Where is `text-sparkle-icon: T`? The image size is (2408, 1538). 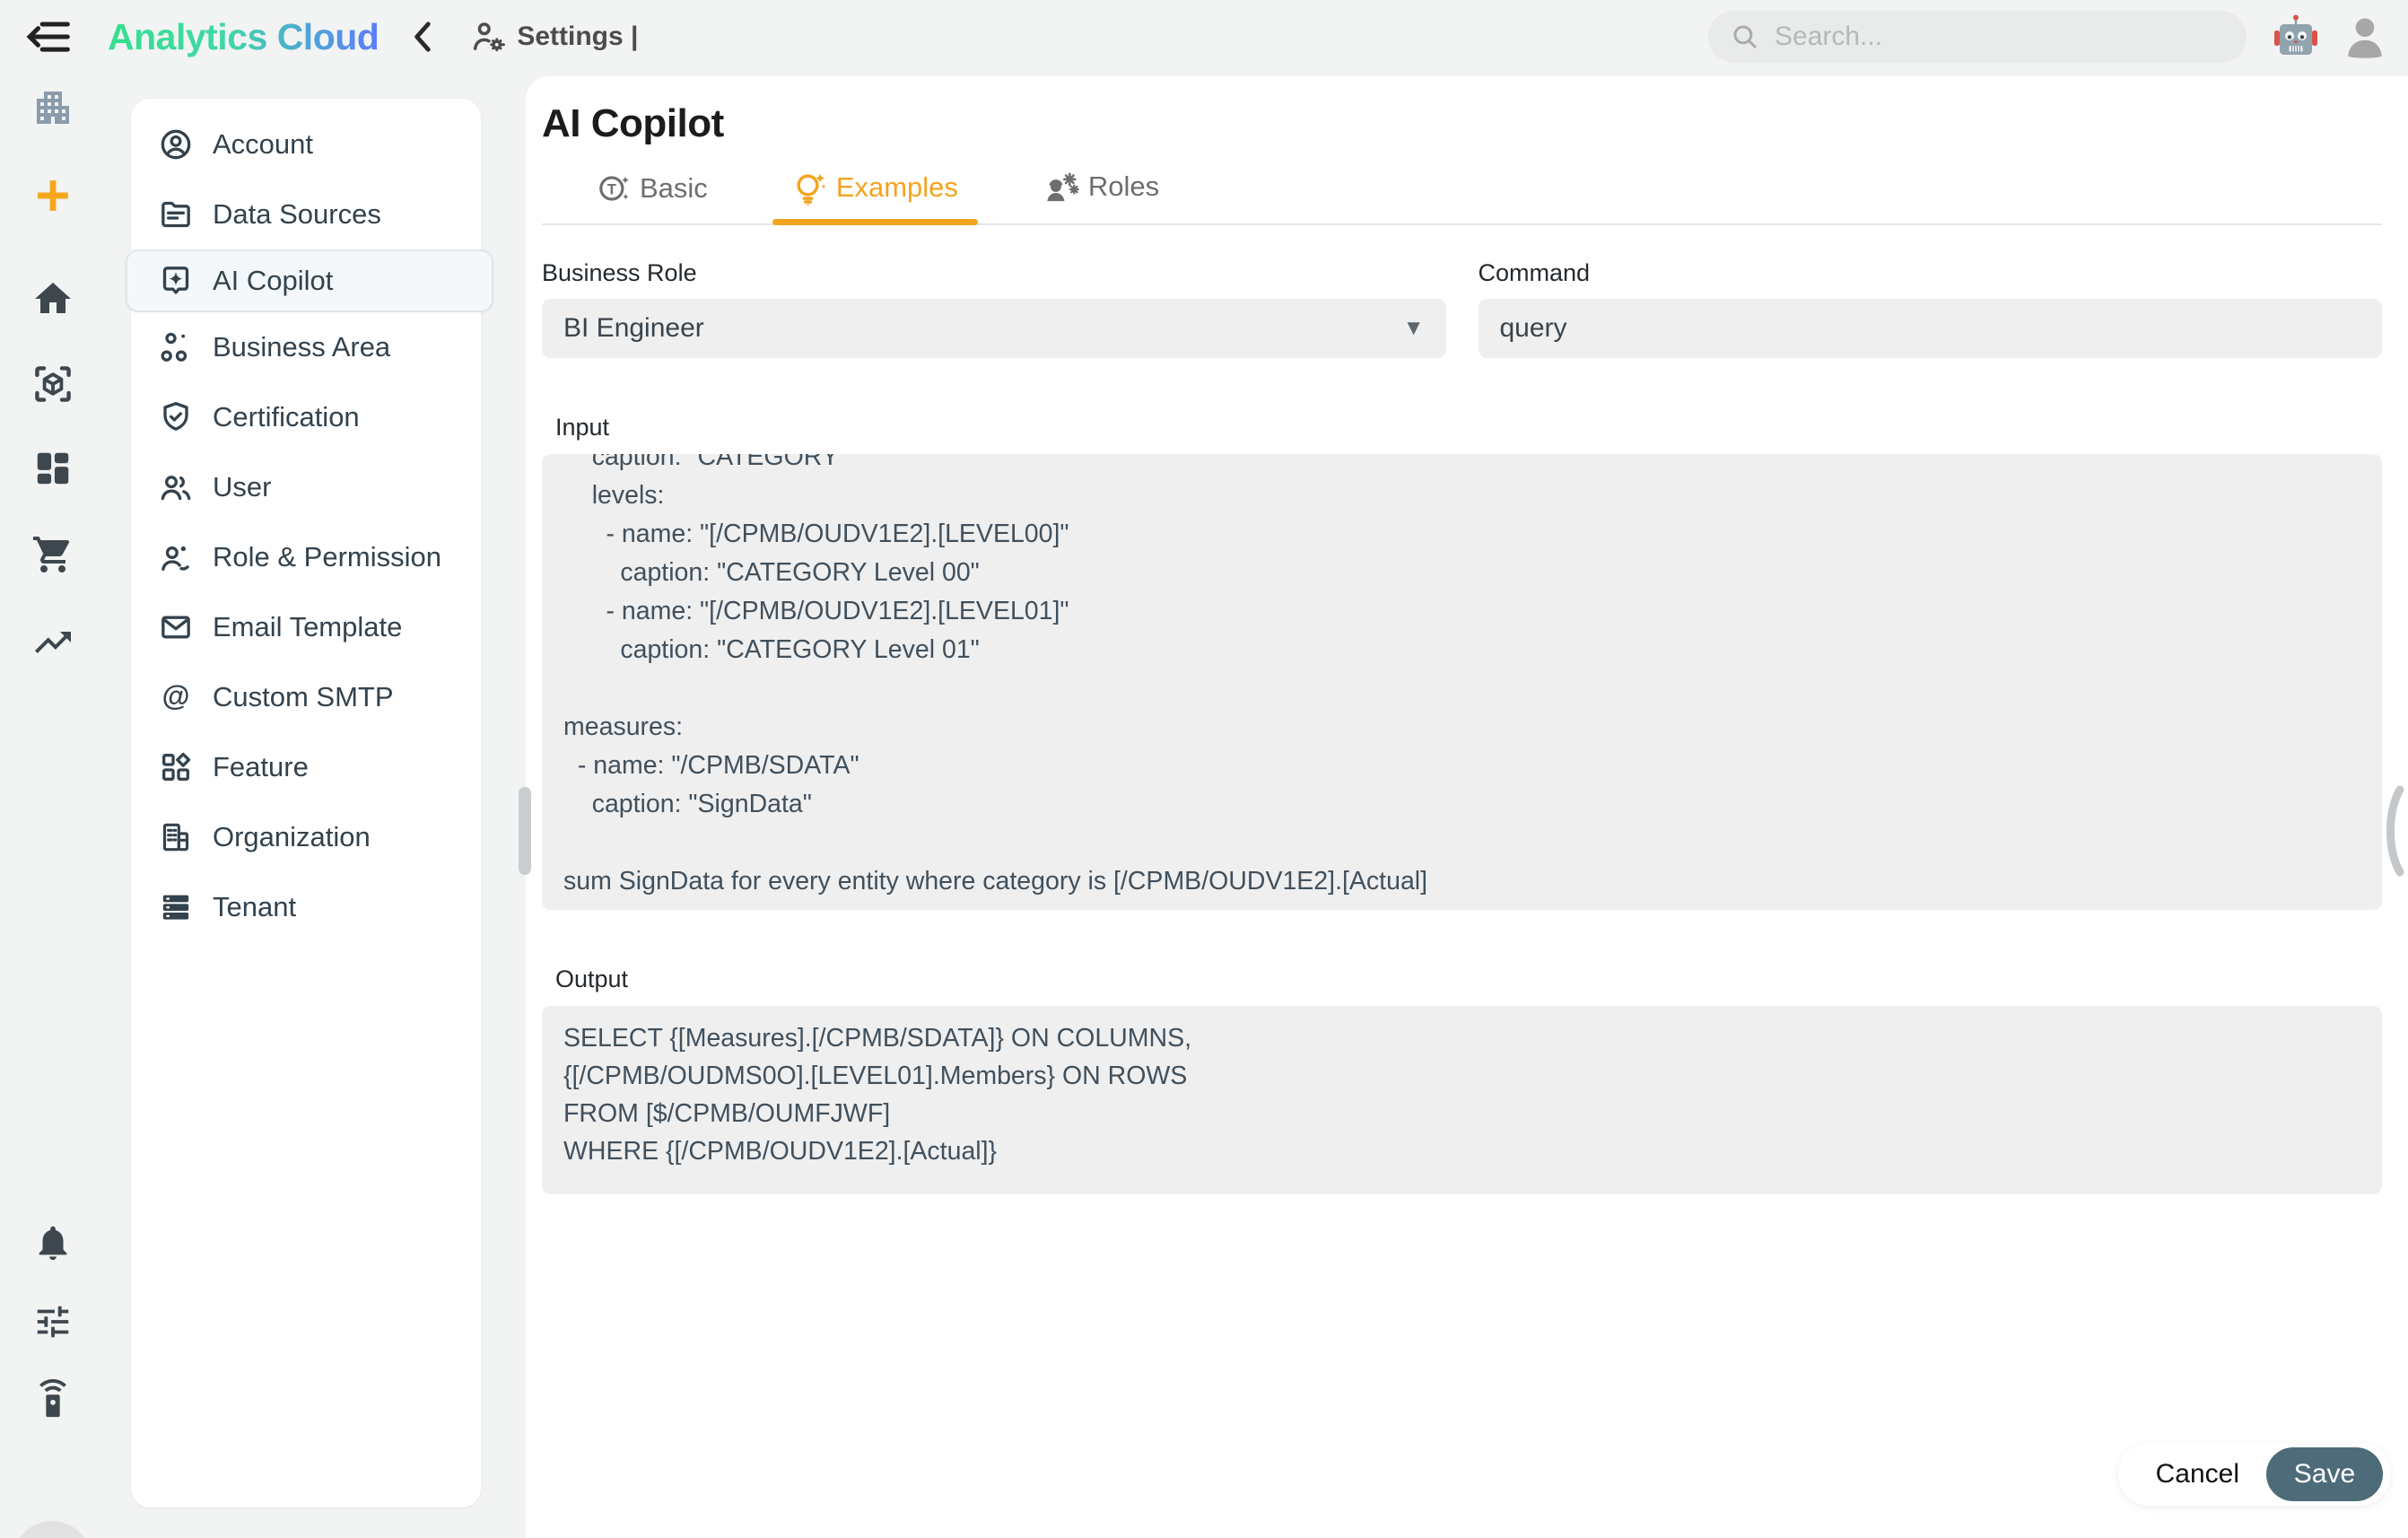
text-sparkle-icon: T is located at coordinates (614, 188).